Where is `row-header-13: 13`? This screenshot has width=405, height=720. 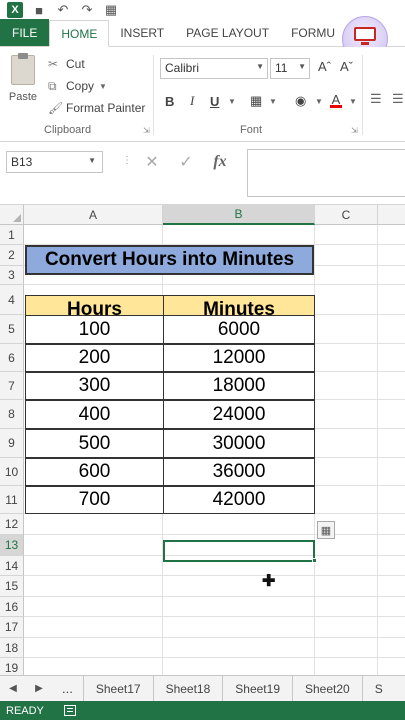
row-header-13: 13 is located at coordinates (12, 545).